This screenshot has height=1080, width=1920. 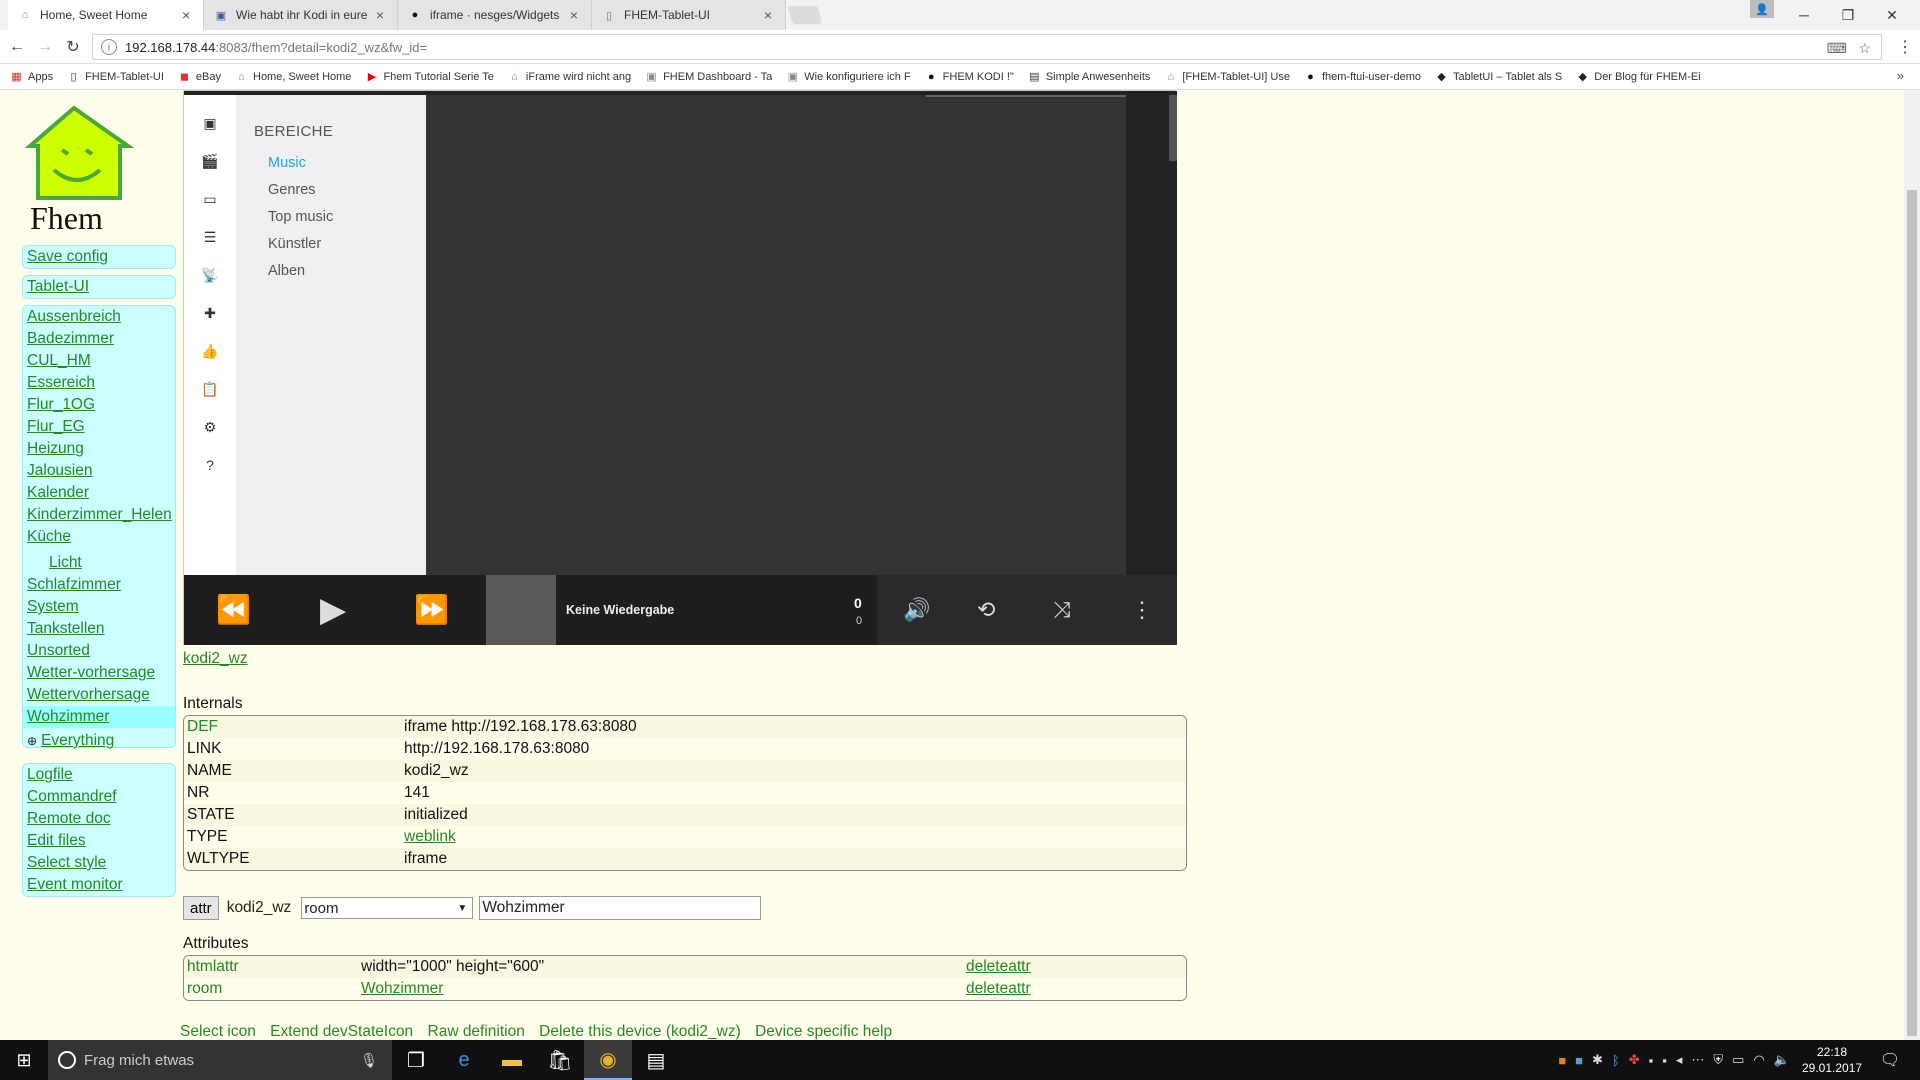 What do you see at coordinates (1227, 76) in the screenshot?
I see `bookmark-item: ⌂ [FHEM-Tablet-UI] Use` at bounding box center [1227, 76].